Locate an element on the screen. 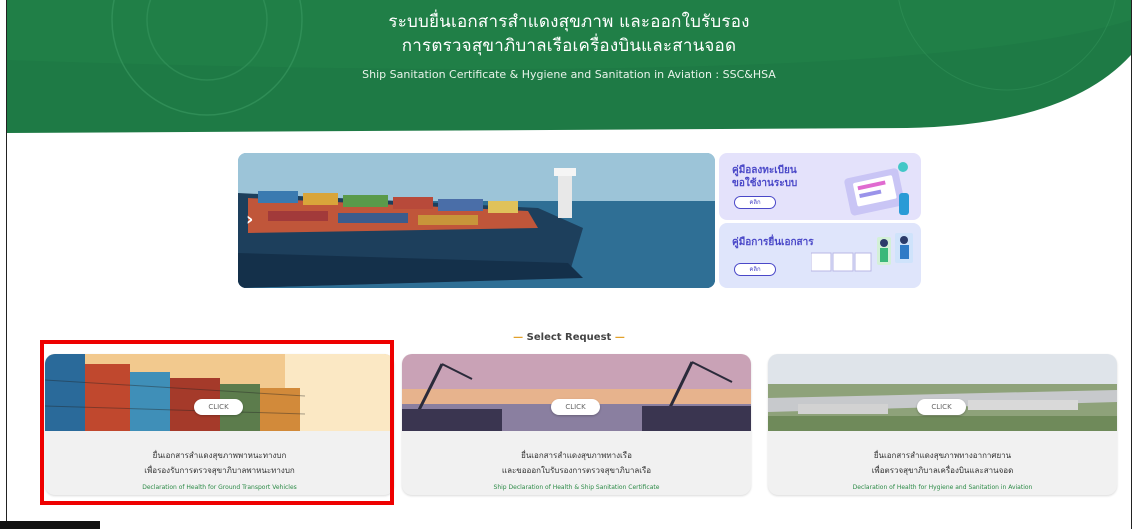 The width and height of the screenshot is (1138, 529). manual-document-card: คู่มือการยื่นเอกสาร คลิก is located at coordinates (820, 255).